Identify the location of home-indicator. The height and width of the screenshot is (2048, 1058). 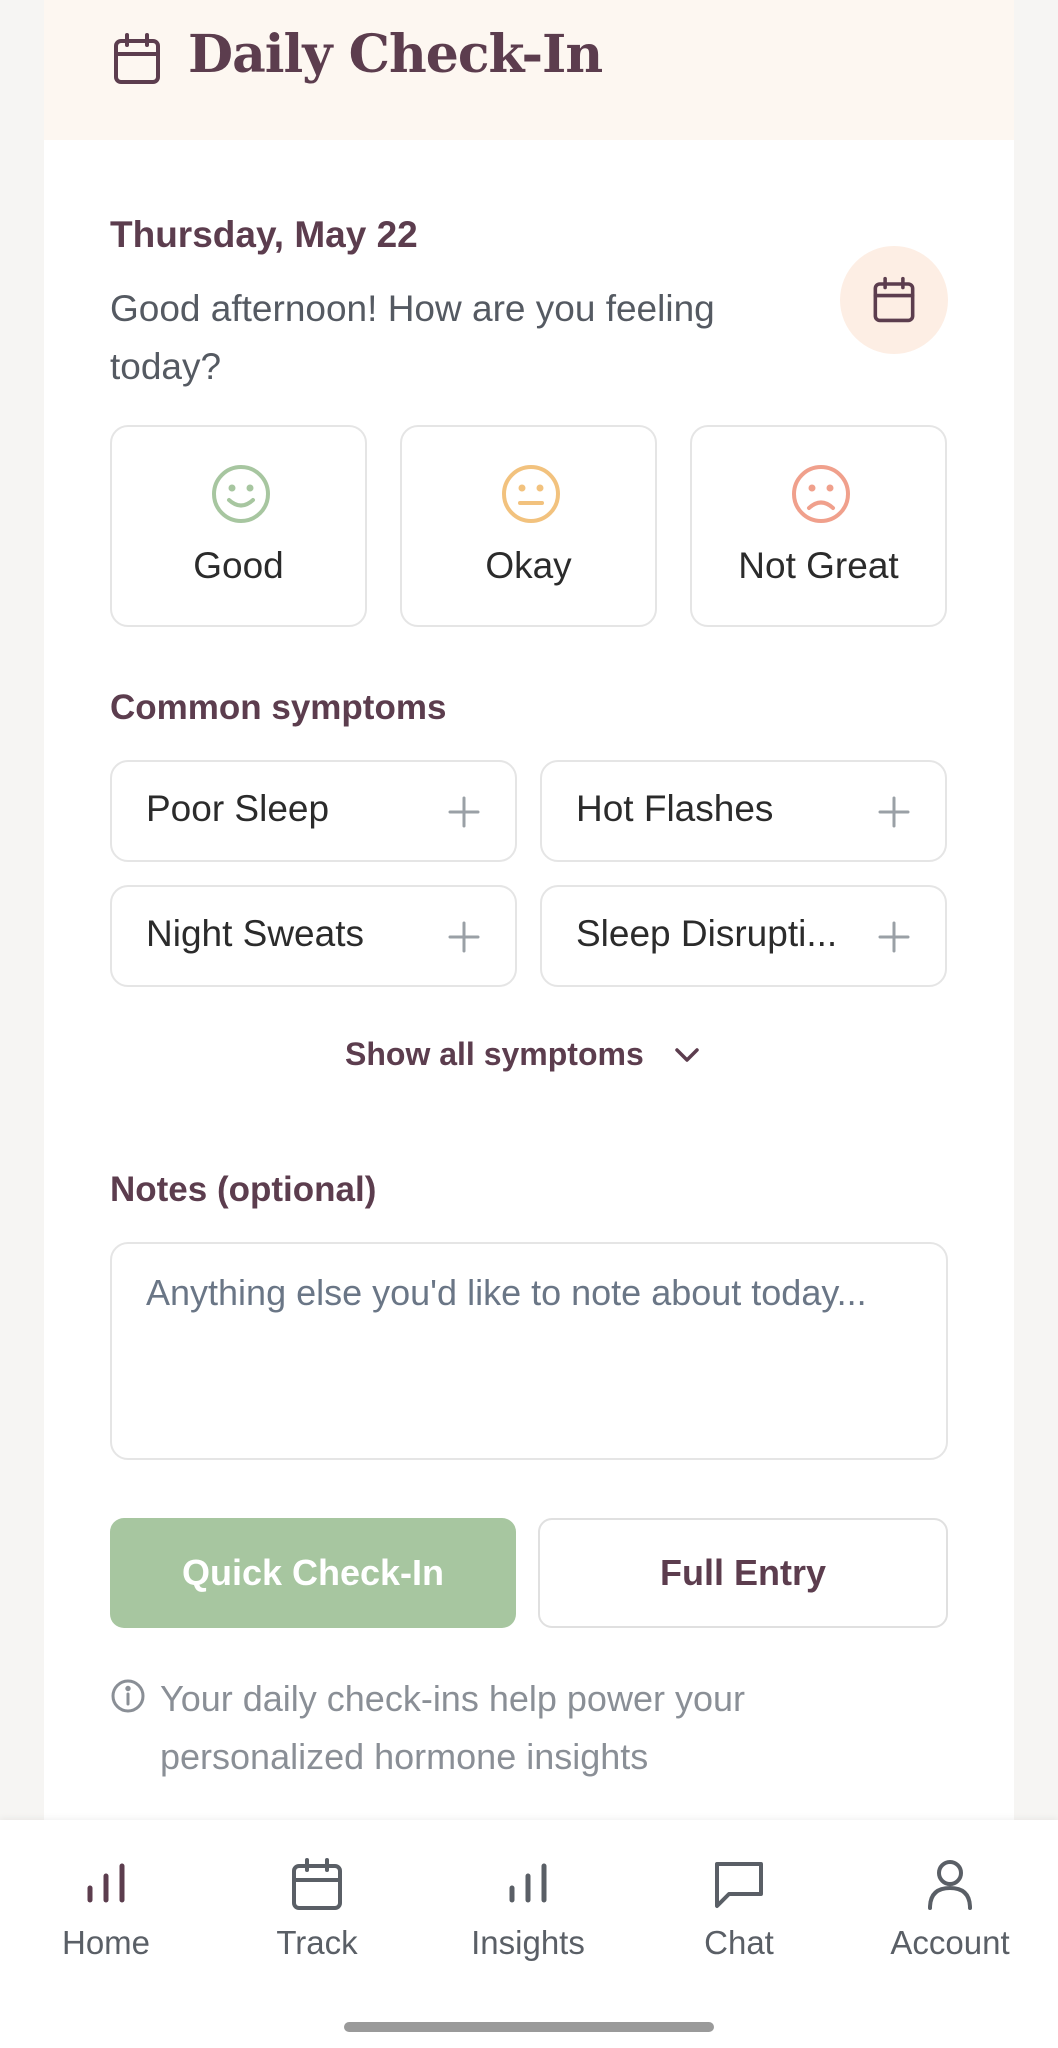
(529, 2027).